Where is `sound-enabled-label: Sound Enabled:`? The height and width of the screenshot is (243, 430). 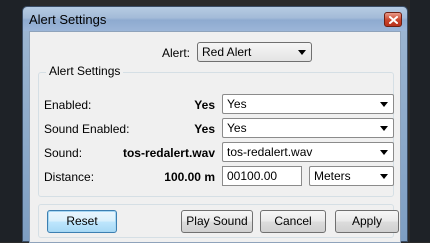 sound-enabled-label: Sound Enabled: is located at coordinates (87, 129).